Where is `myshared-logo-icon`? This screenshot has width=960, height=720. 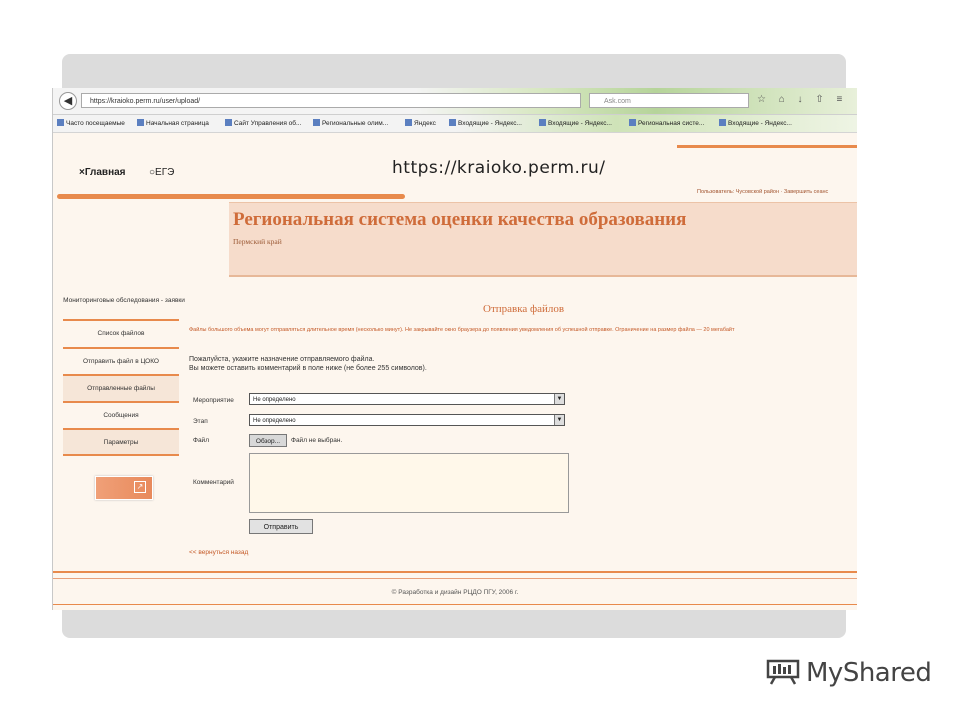 myshared-logo-icon is located at coordinates (783, 672).